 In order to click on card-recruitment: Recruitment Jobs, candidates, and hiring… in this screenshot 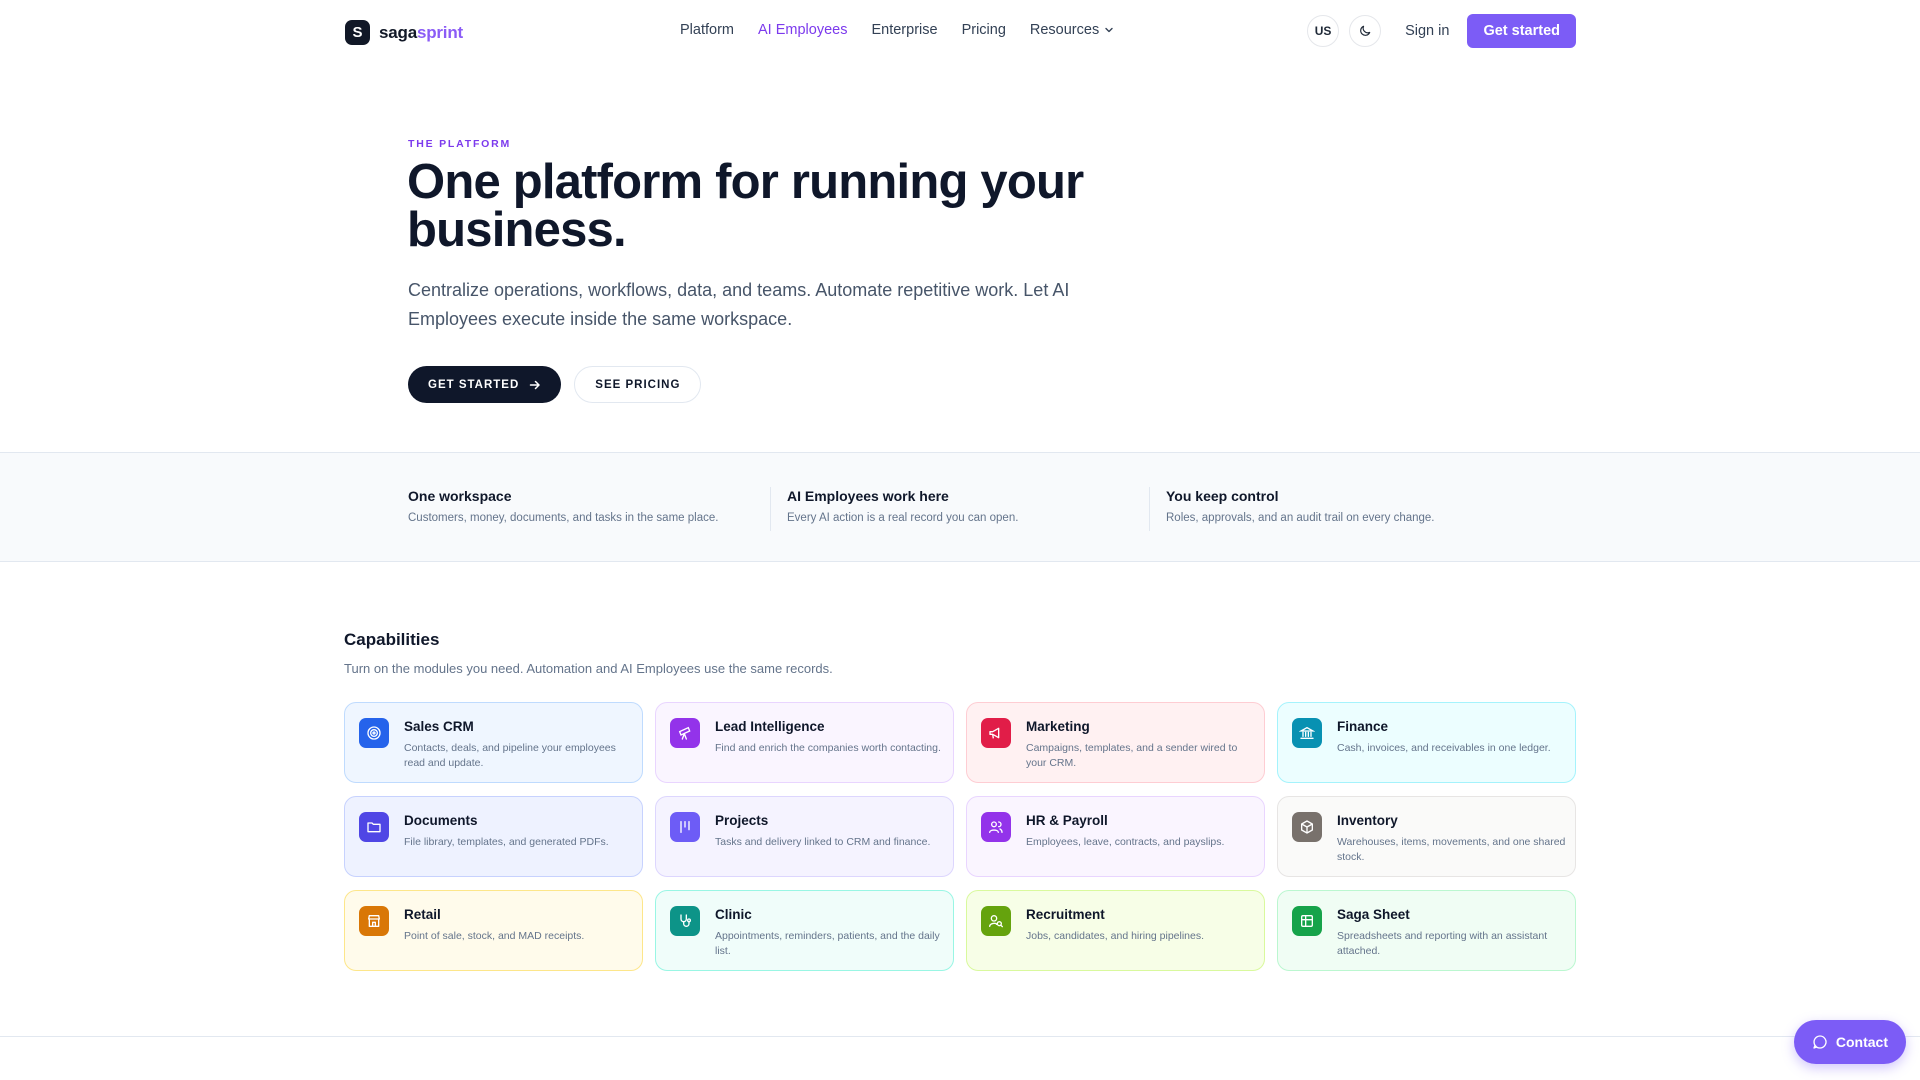, I will do `click(1115, 930)`.